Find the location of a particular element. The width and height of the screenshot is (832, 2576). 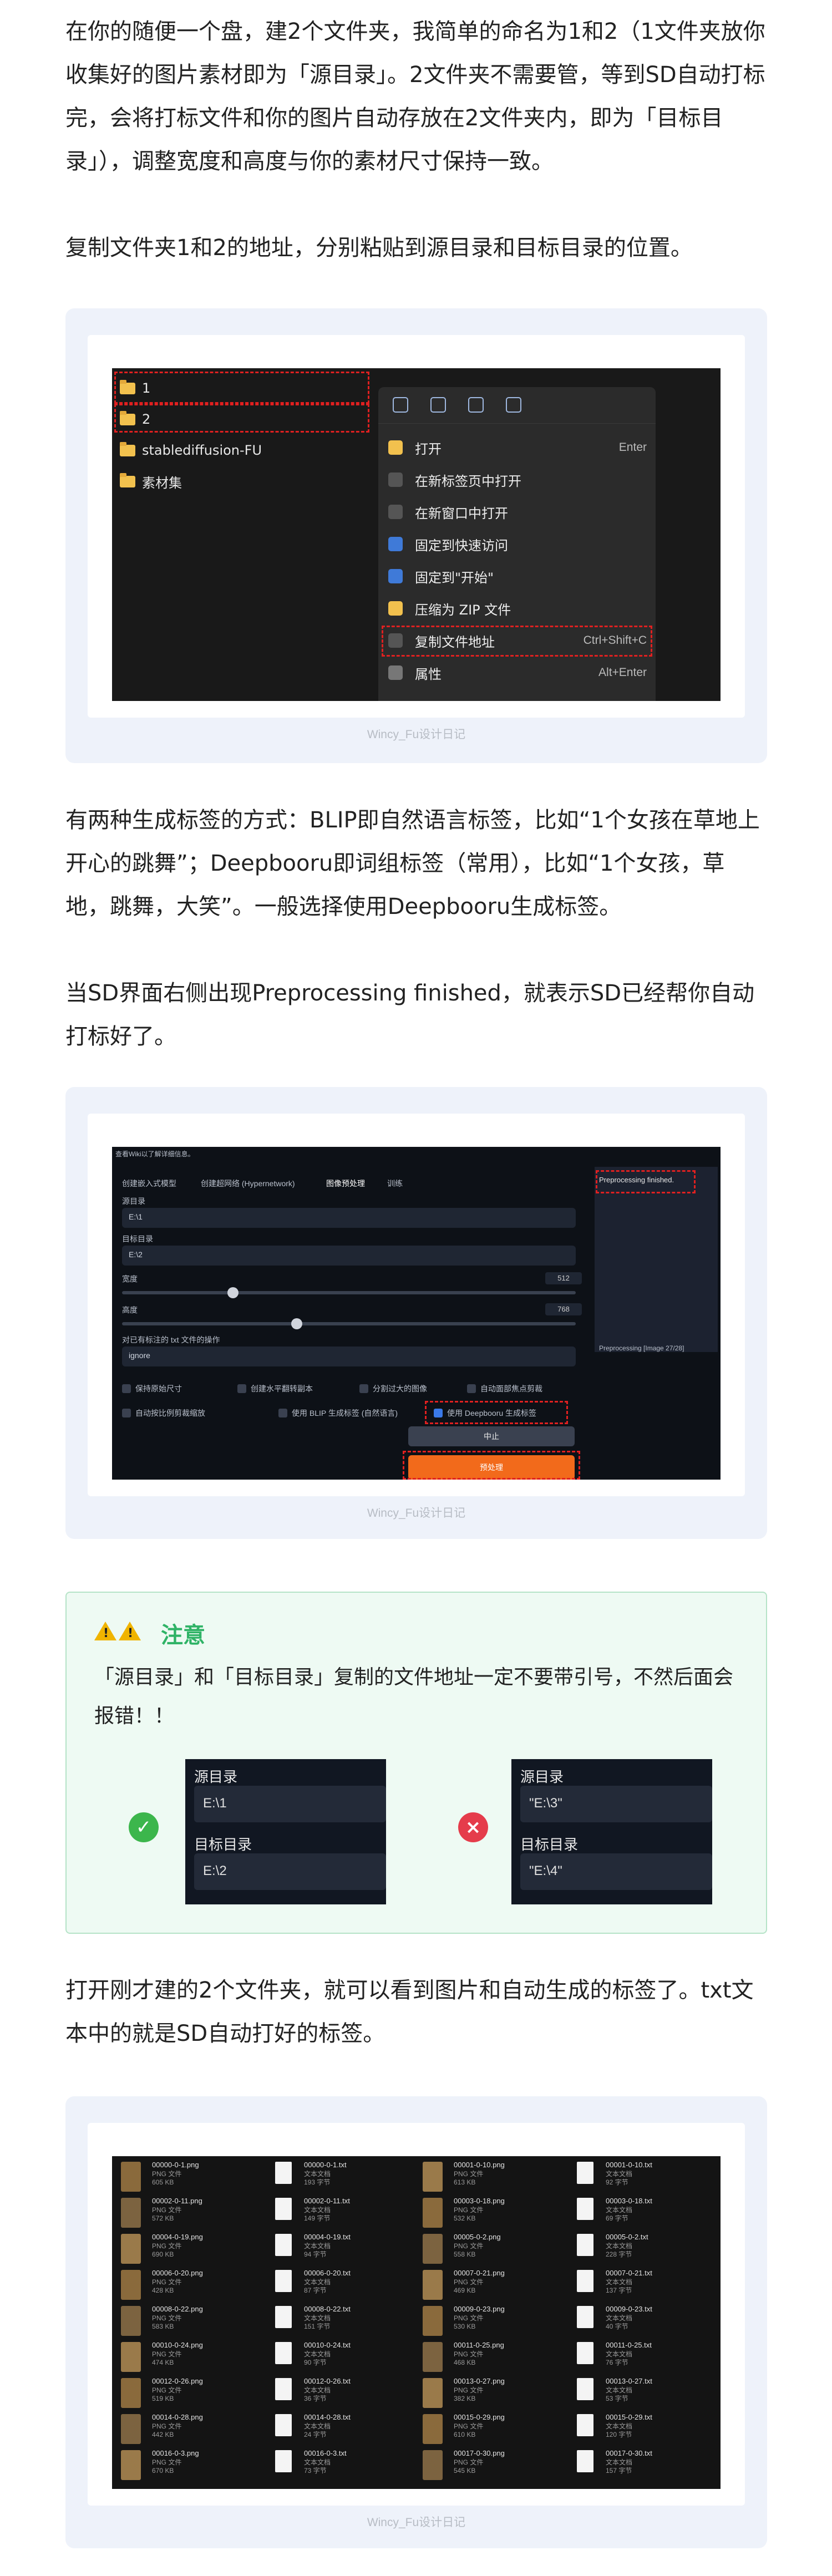

file-item: 00006-0-20.png PNG 文件 428 KB is located at coordinates (193, 2286).